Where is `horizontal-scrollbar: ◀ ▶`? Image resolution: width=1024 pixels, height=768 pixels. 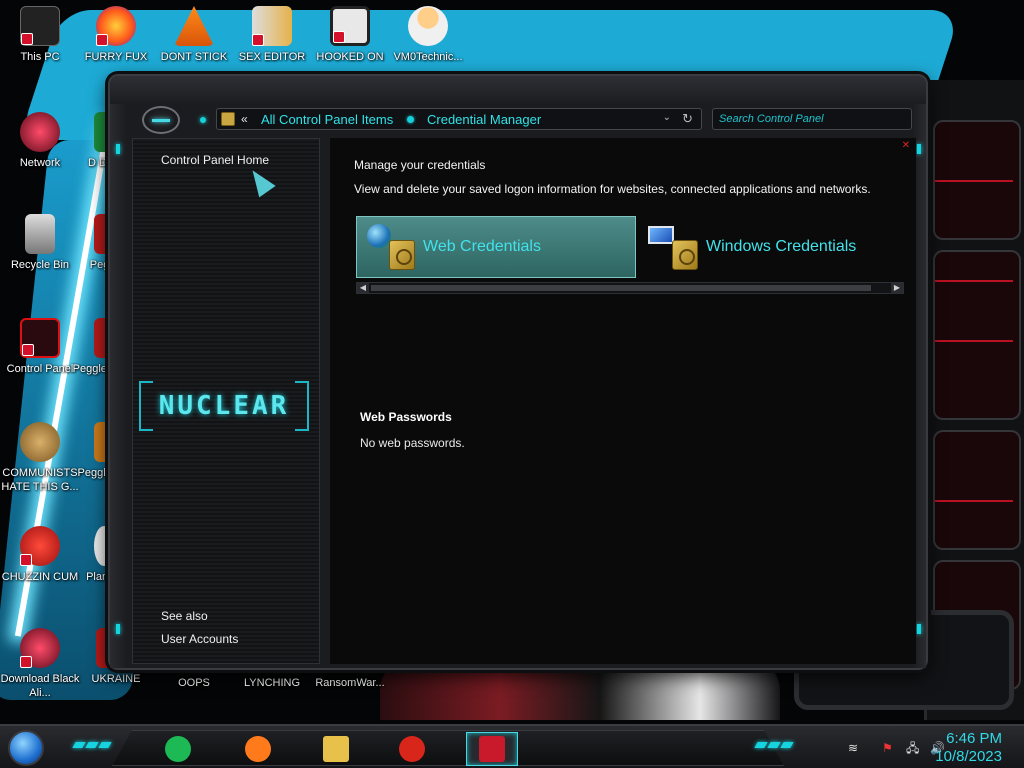
horizontal-scrollbar: ◀ ▶ is located at coordinates (630, 288).